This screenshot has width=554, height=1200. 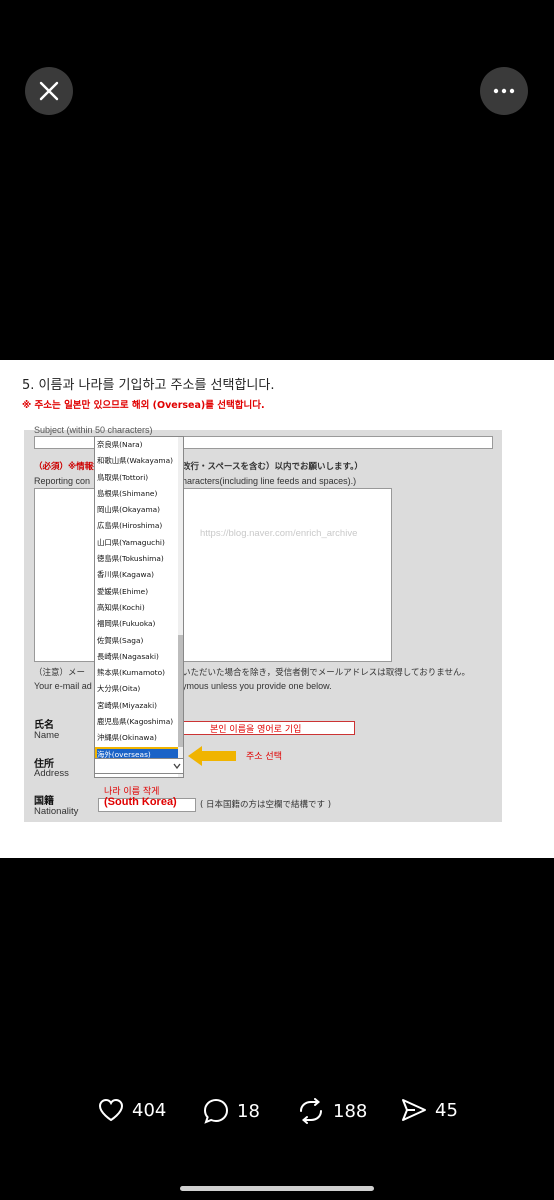 I want to click on dropdown-option: 香川県(Kagawa), so click(x=139, y=575).